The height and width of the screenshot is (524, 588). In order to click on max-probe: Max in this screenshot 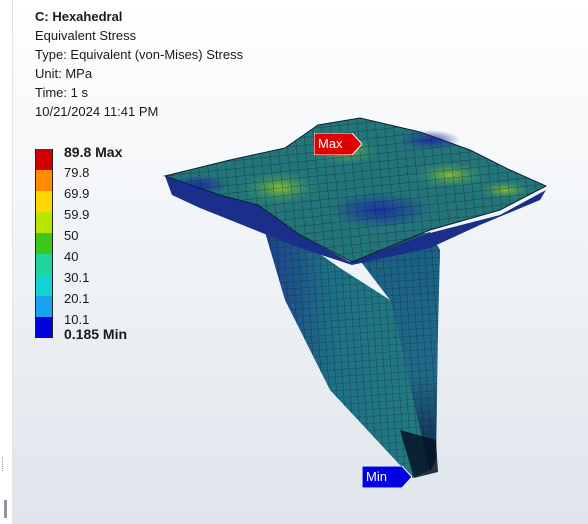, I will do `click(338, 144)`.